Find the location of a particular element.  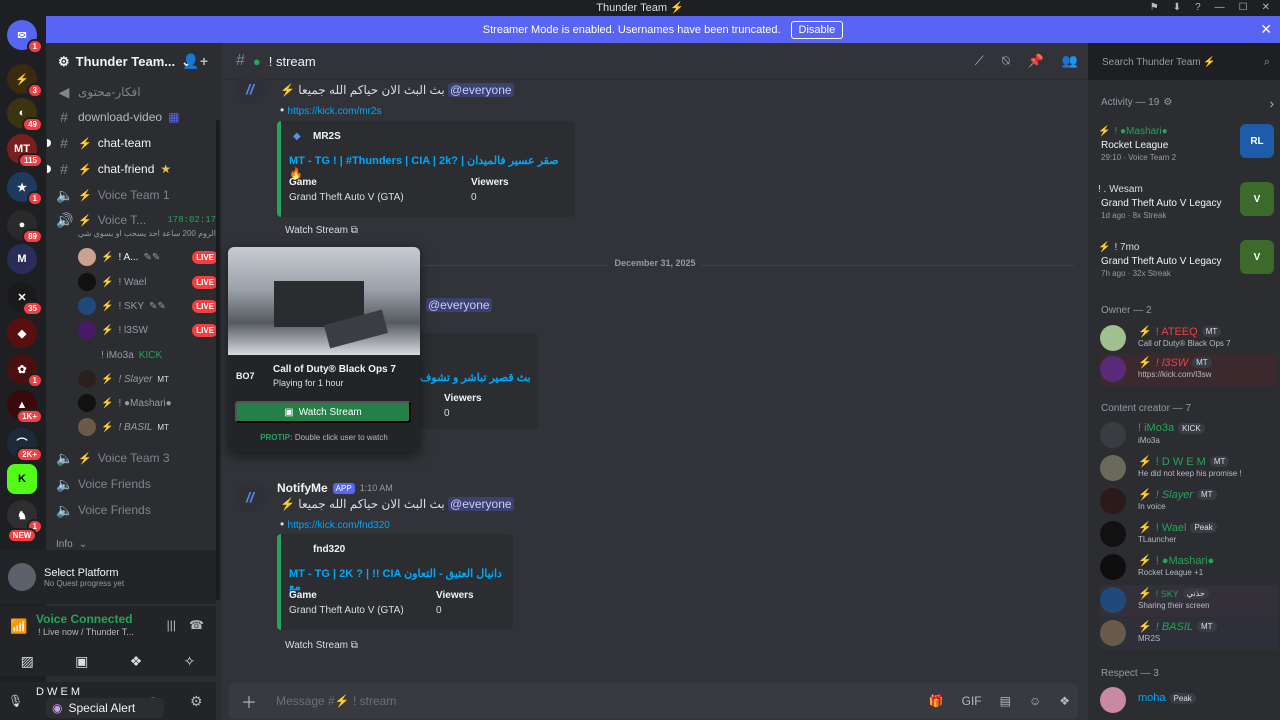

grid-emoji-icon: ▦ is located at coordinates (174, 117).